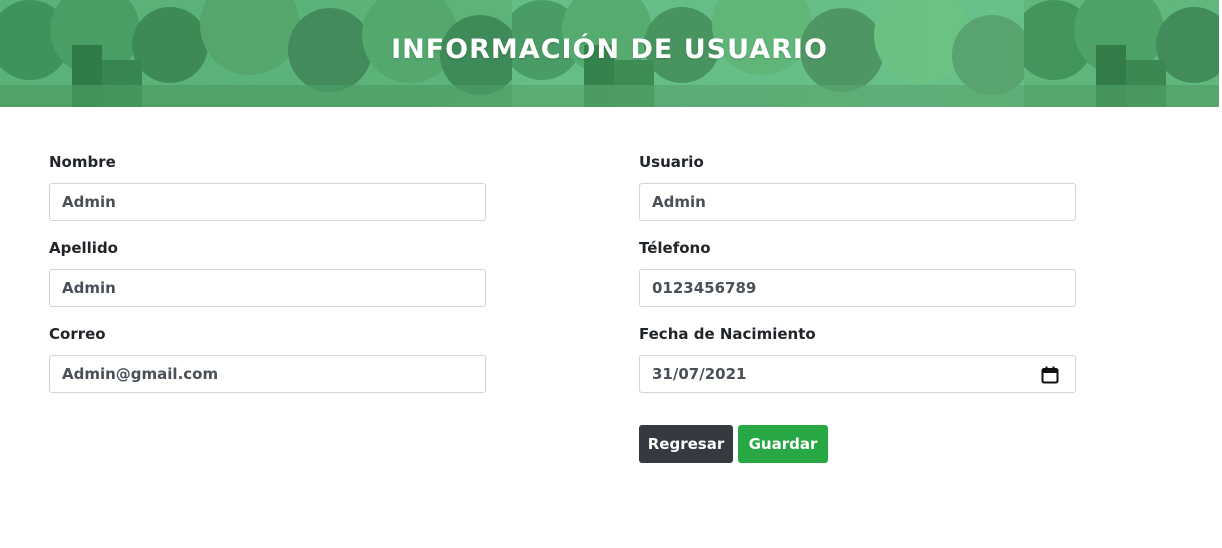  I want to click on email-field-group: Correo Admin@gmail.com, so click(267, 366).